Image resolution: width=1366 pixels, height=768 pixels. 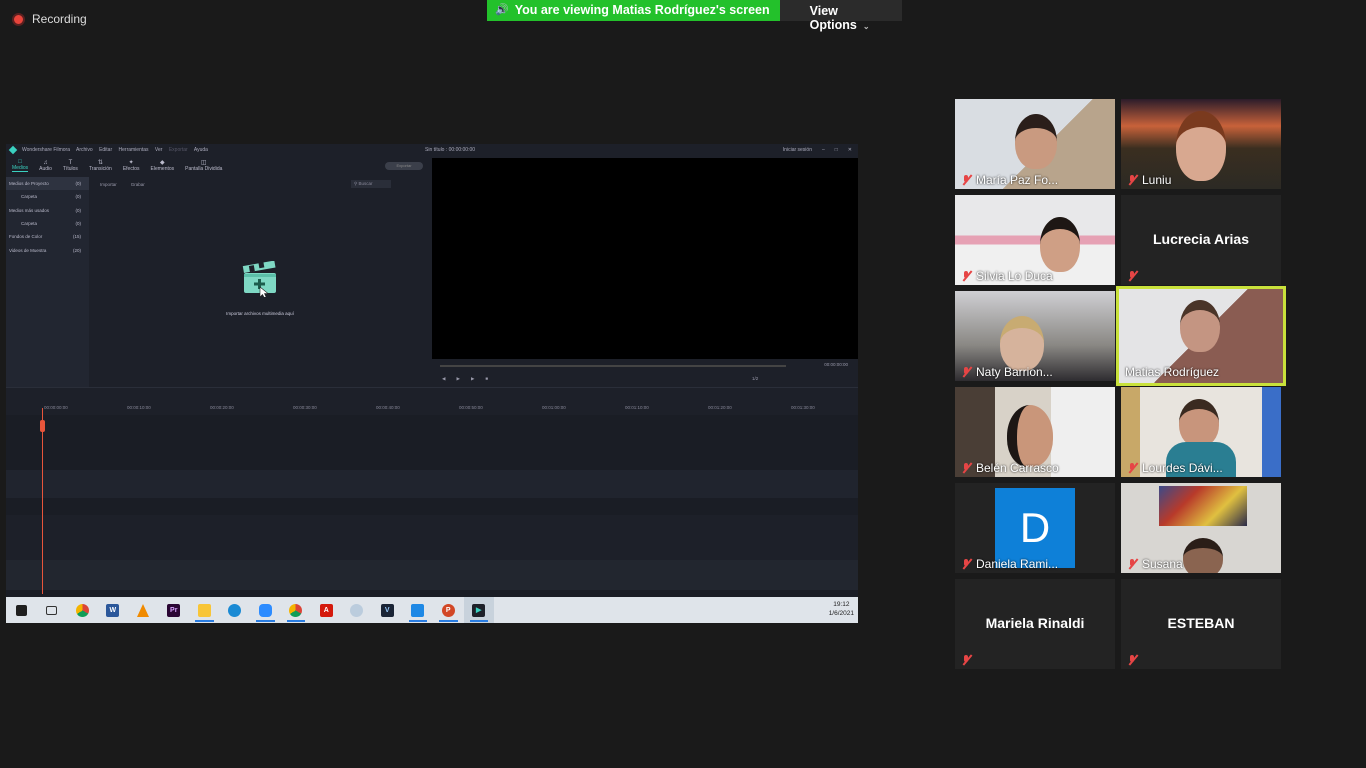 I want to click on play-icon: ▶, so click(x=472, y=379).